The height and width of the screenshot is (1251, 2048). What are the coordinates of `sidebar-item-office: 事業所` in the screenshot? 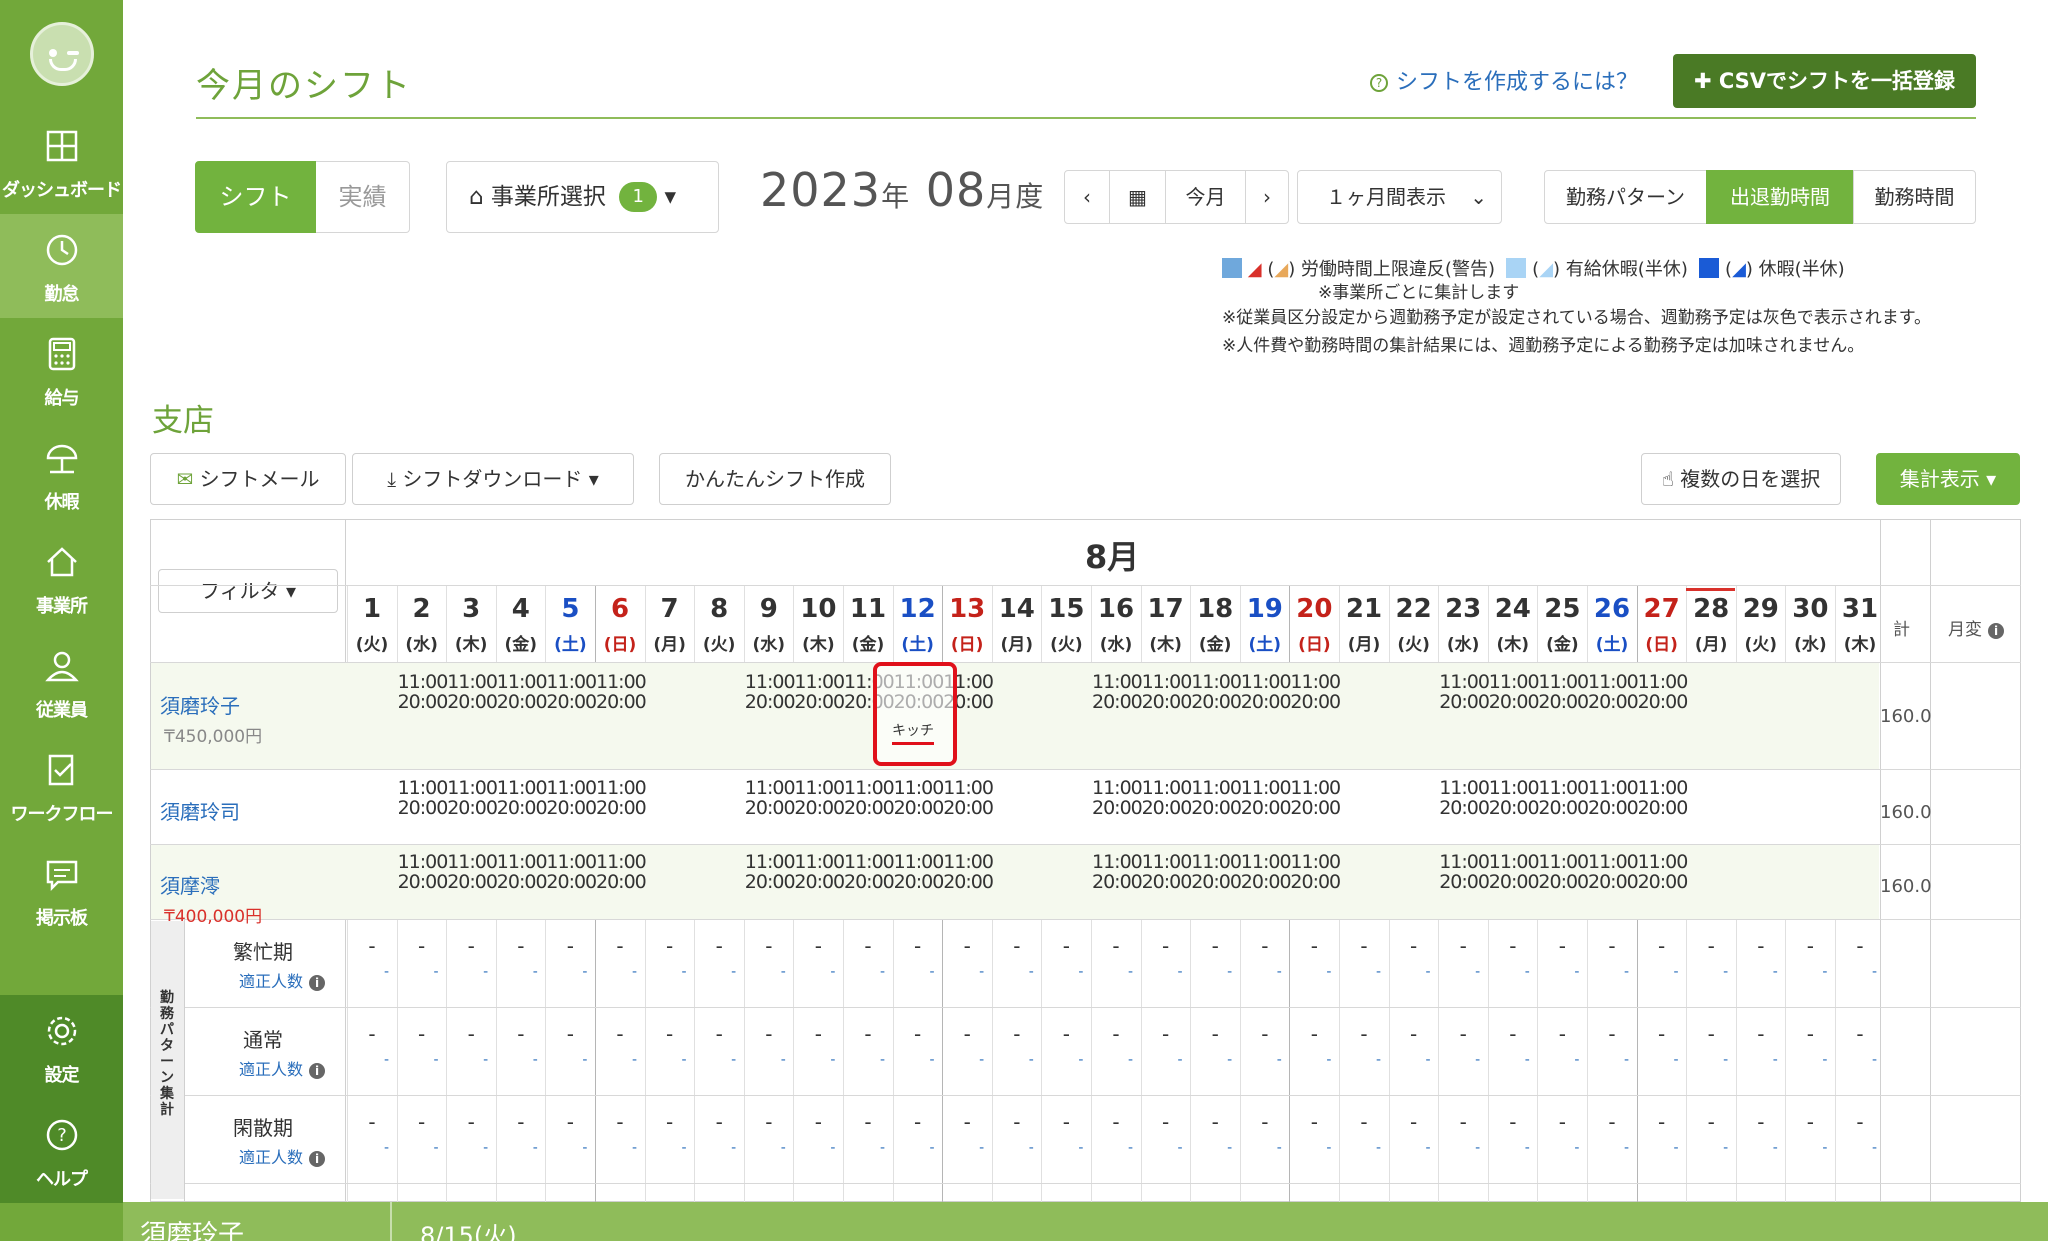 It's located at (61, 578).